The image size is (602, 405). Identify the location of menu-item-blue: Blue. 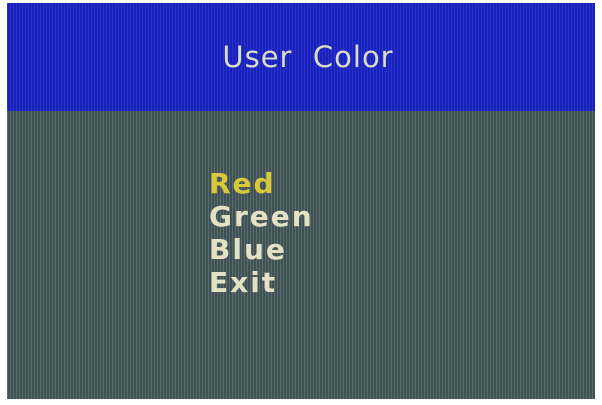
(261, 249).